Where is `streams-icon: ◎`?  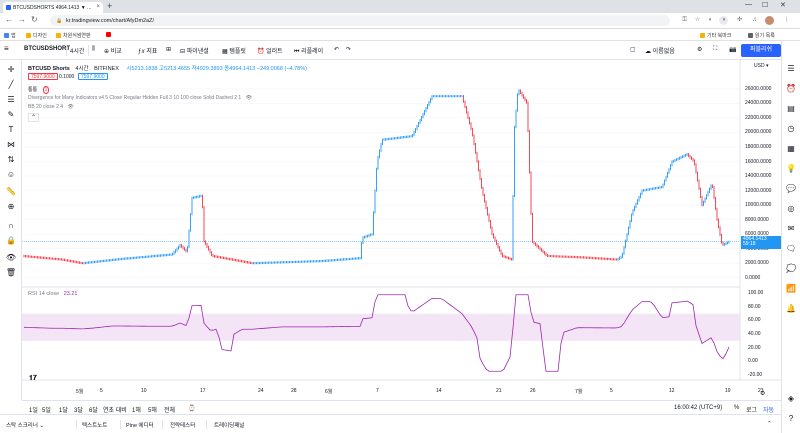
streams-icon: ◎ is located at coordinates (791, 209).